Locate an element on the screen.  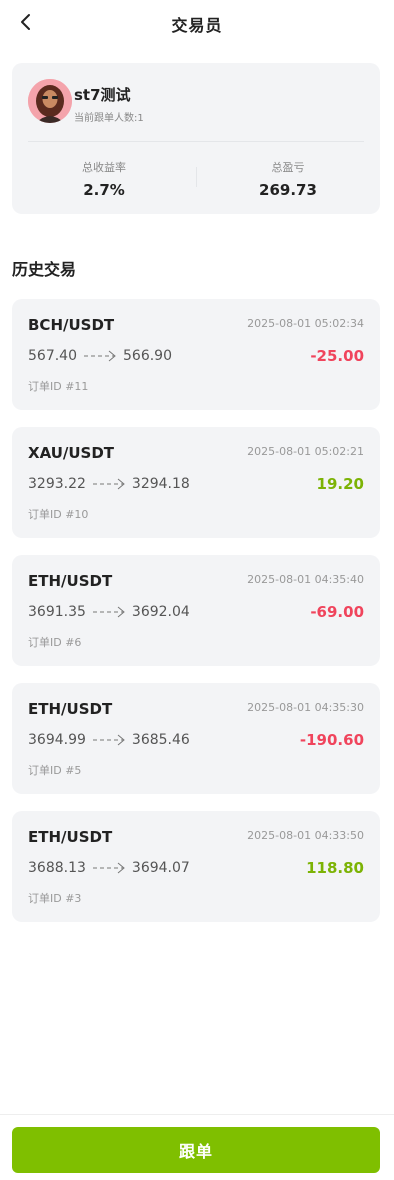
trade-time: 2025-08-01 04:35:40 is located at coordinates (305, 579).